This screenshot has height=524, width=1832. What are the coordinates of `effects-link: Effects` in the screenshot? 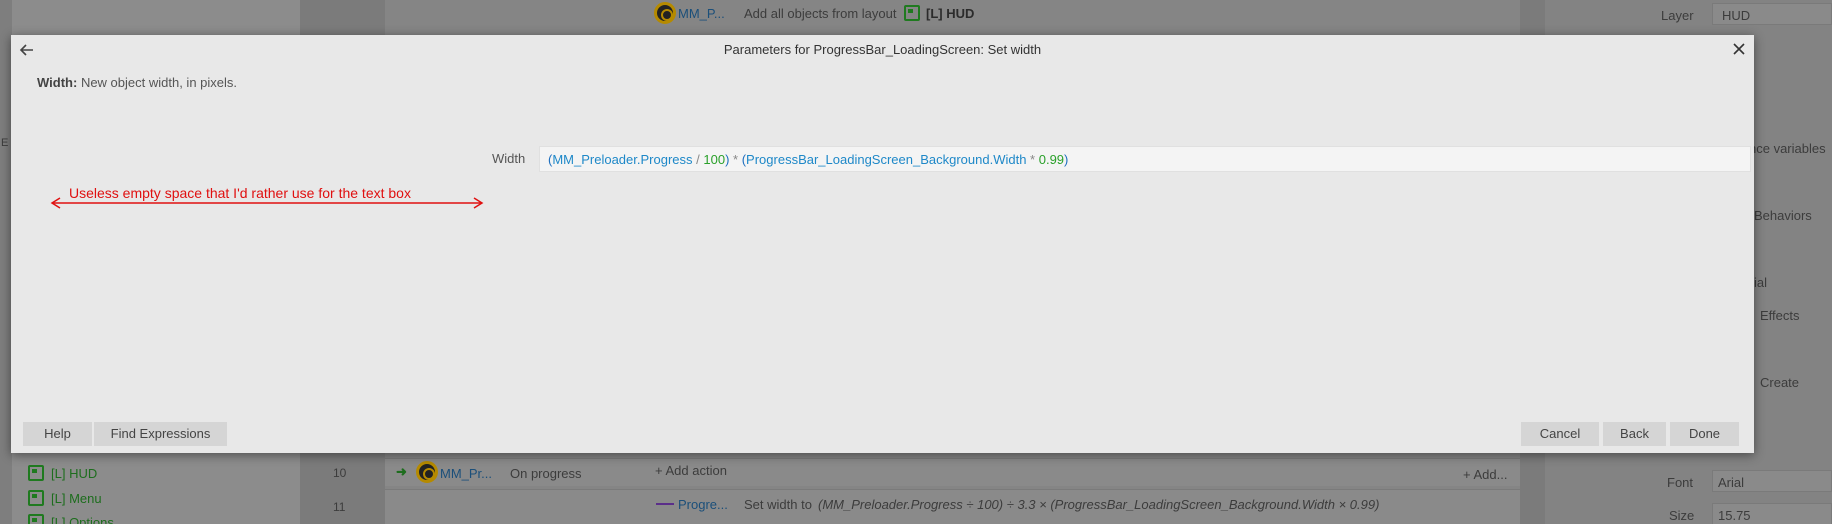 It's located at (1780, 315).